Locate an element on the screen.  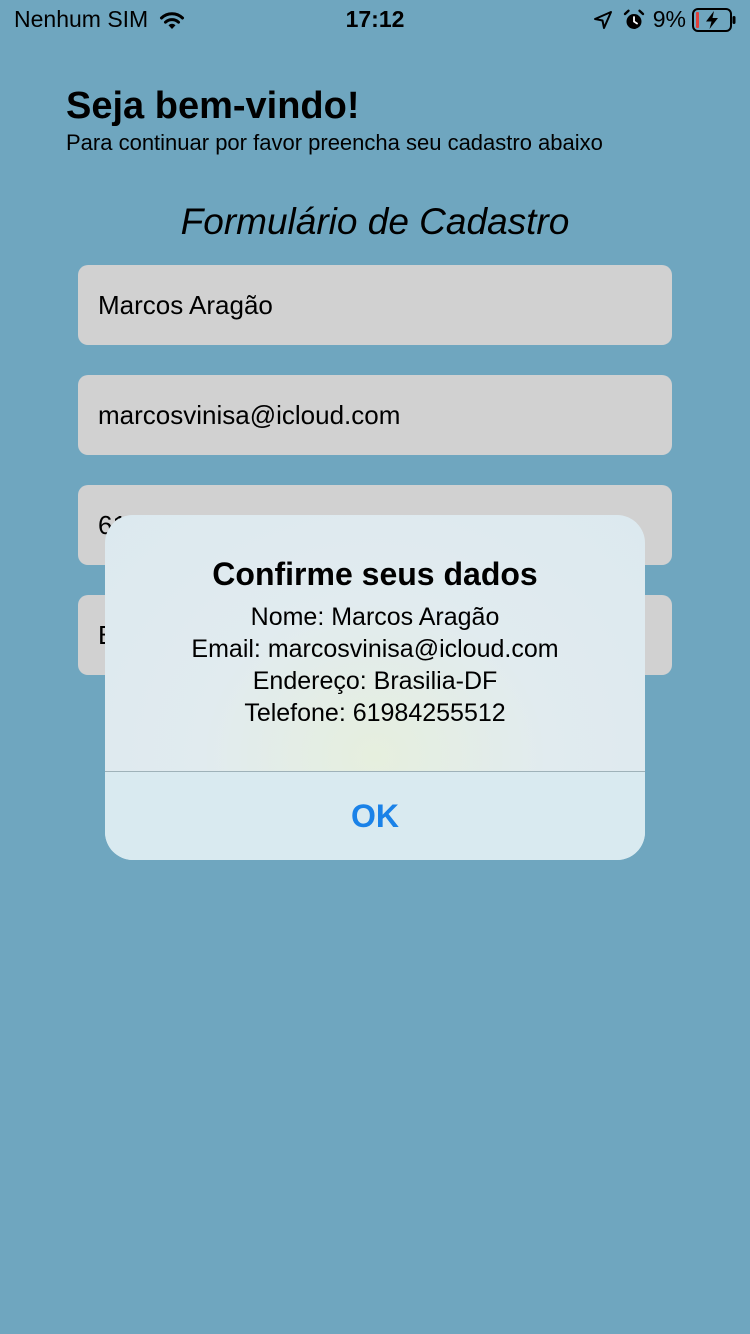
email-field-value: marcosvinisa@icloud.com is located at coordinates (249, 414).